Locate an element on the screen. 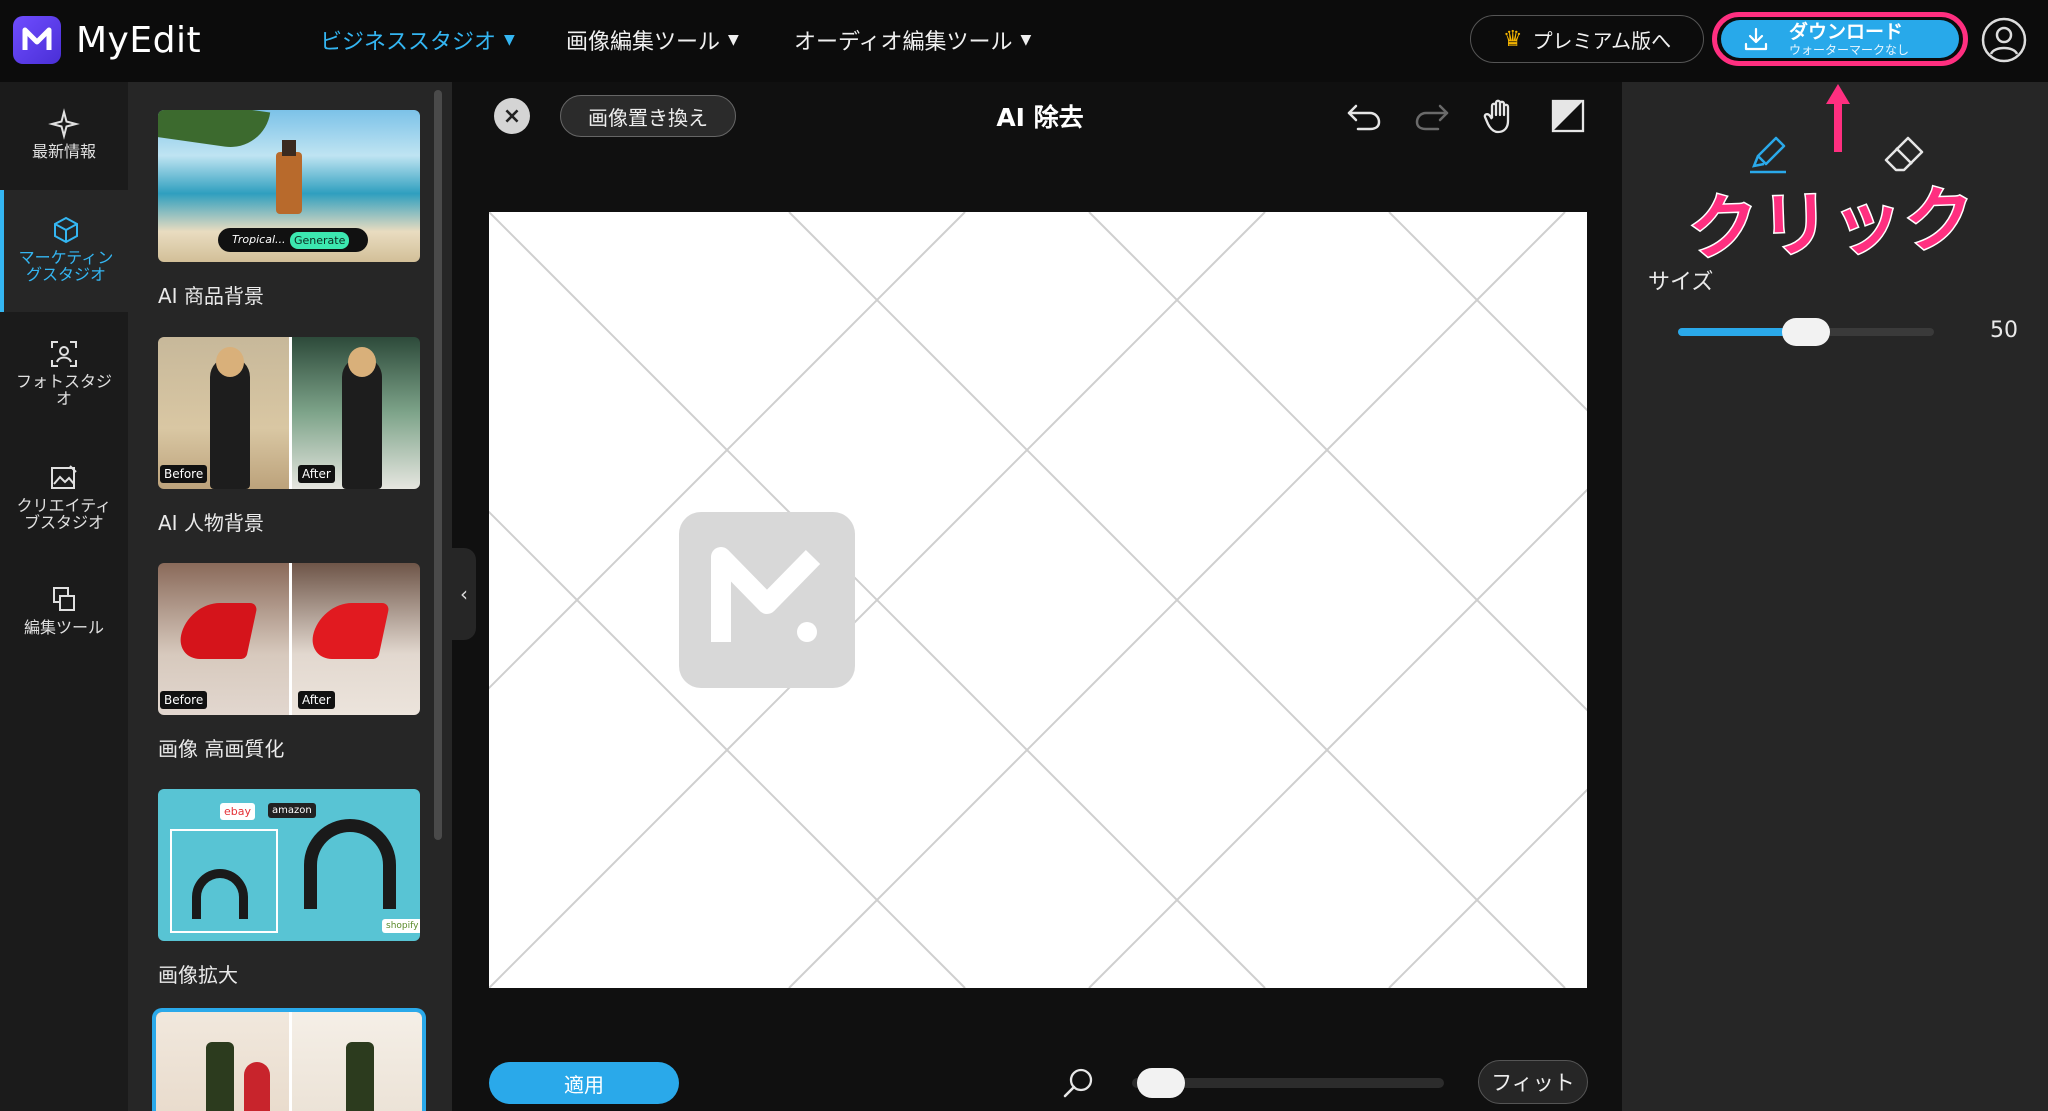  brand-name: MyEdit is located at coordinates (138, 40).